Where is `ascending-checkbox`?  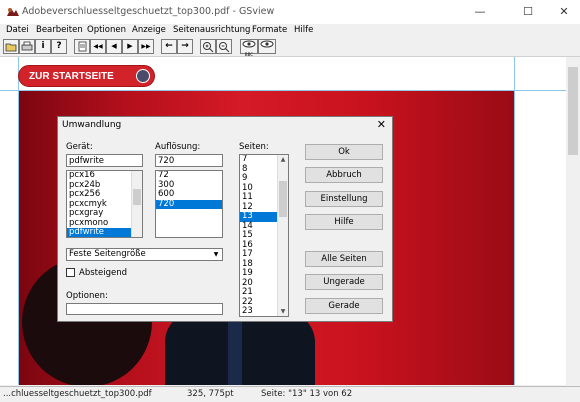 ascending-checkbox is located at coordinates (70, 272).